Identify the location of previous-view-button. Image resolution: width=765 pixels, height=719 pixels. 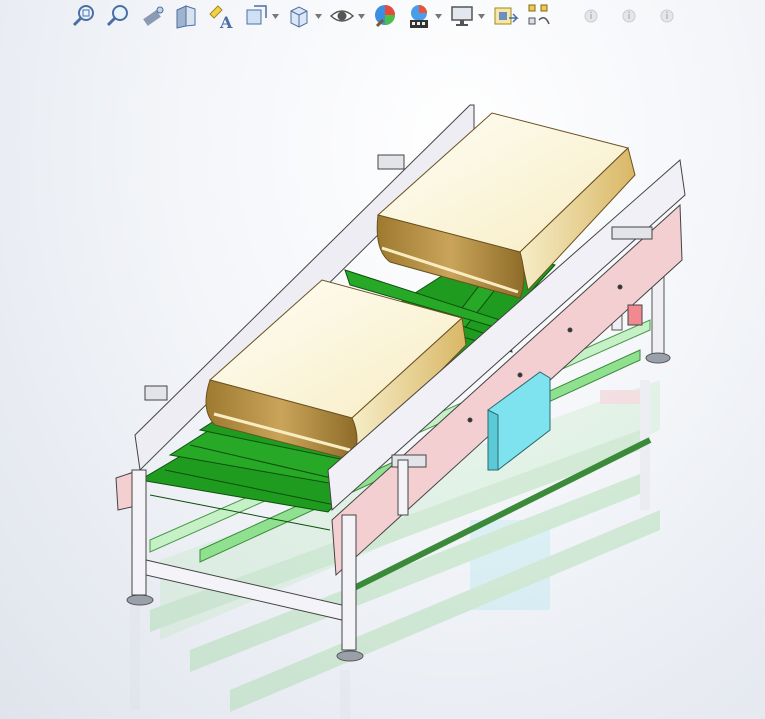
(152, 16).